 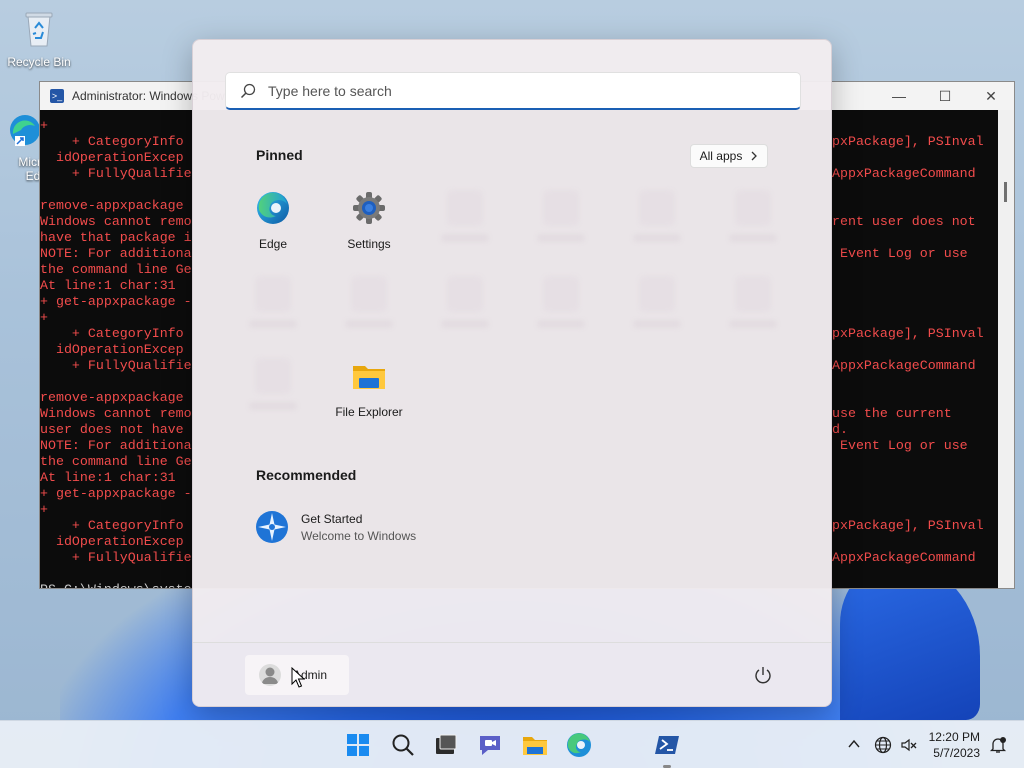 What do you see at coordinates (721, 156) in the screenshot?
I see `all-apps-label: All apps` at bounding box center [721, 156].